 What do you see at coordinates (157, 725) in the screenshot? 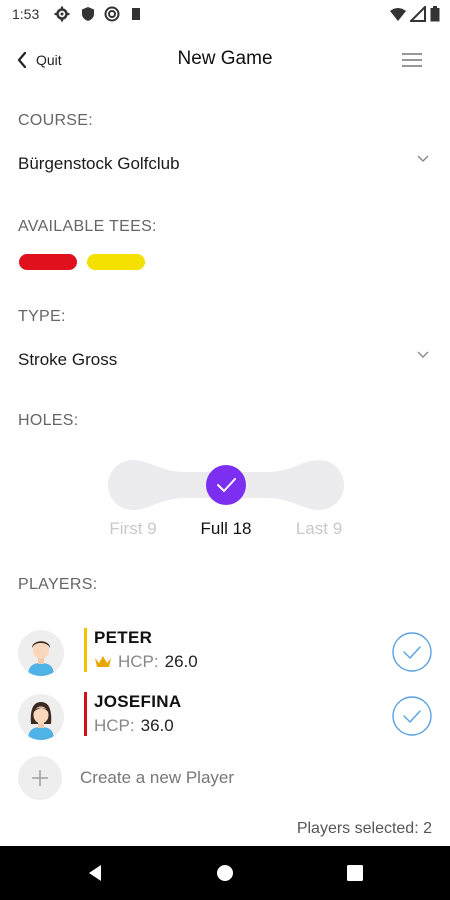
I see `hcp-value: 36.0` at bounding box center [157, 725].